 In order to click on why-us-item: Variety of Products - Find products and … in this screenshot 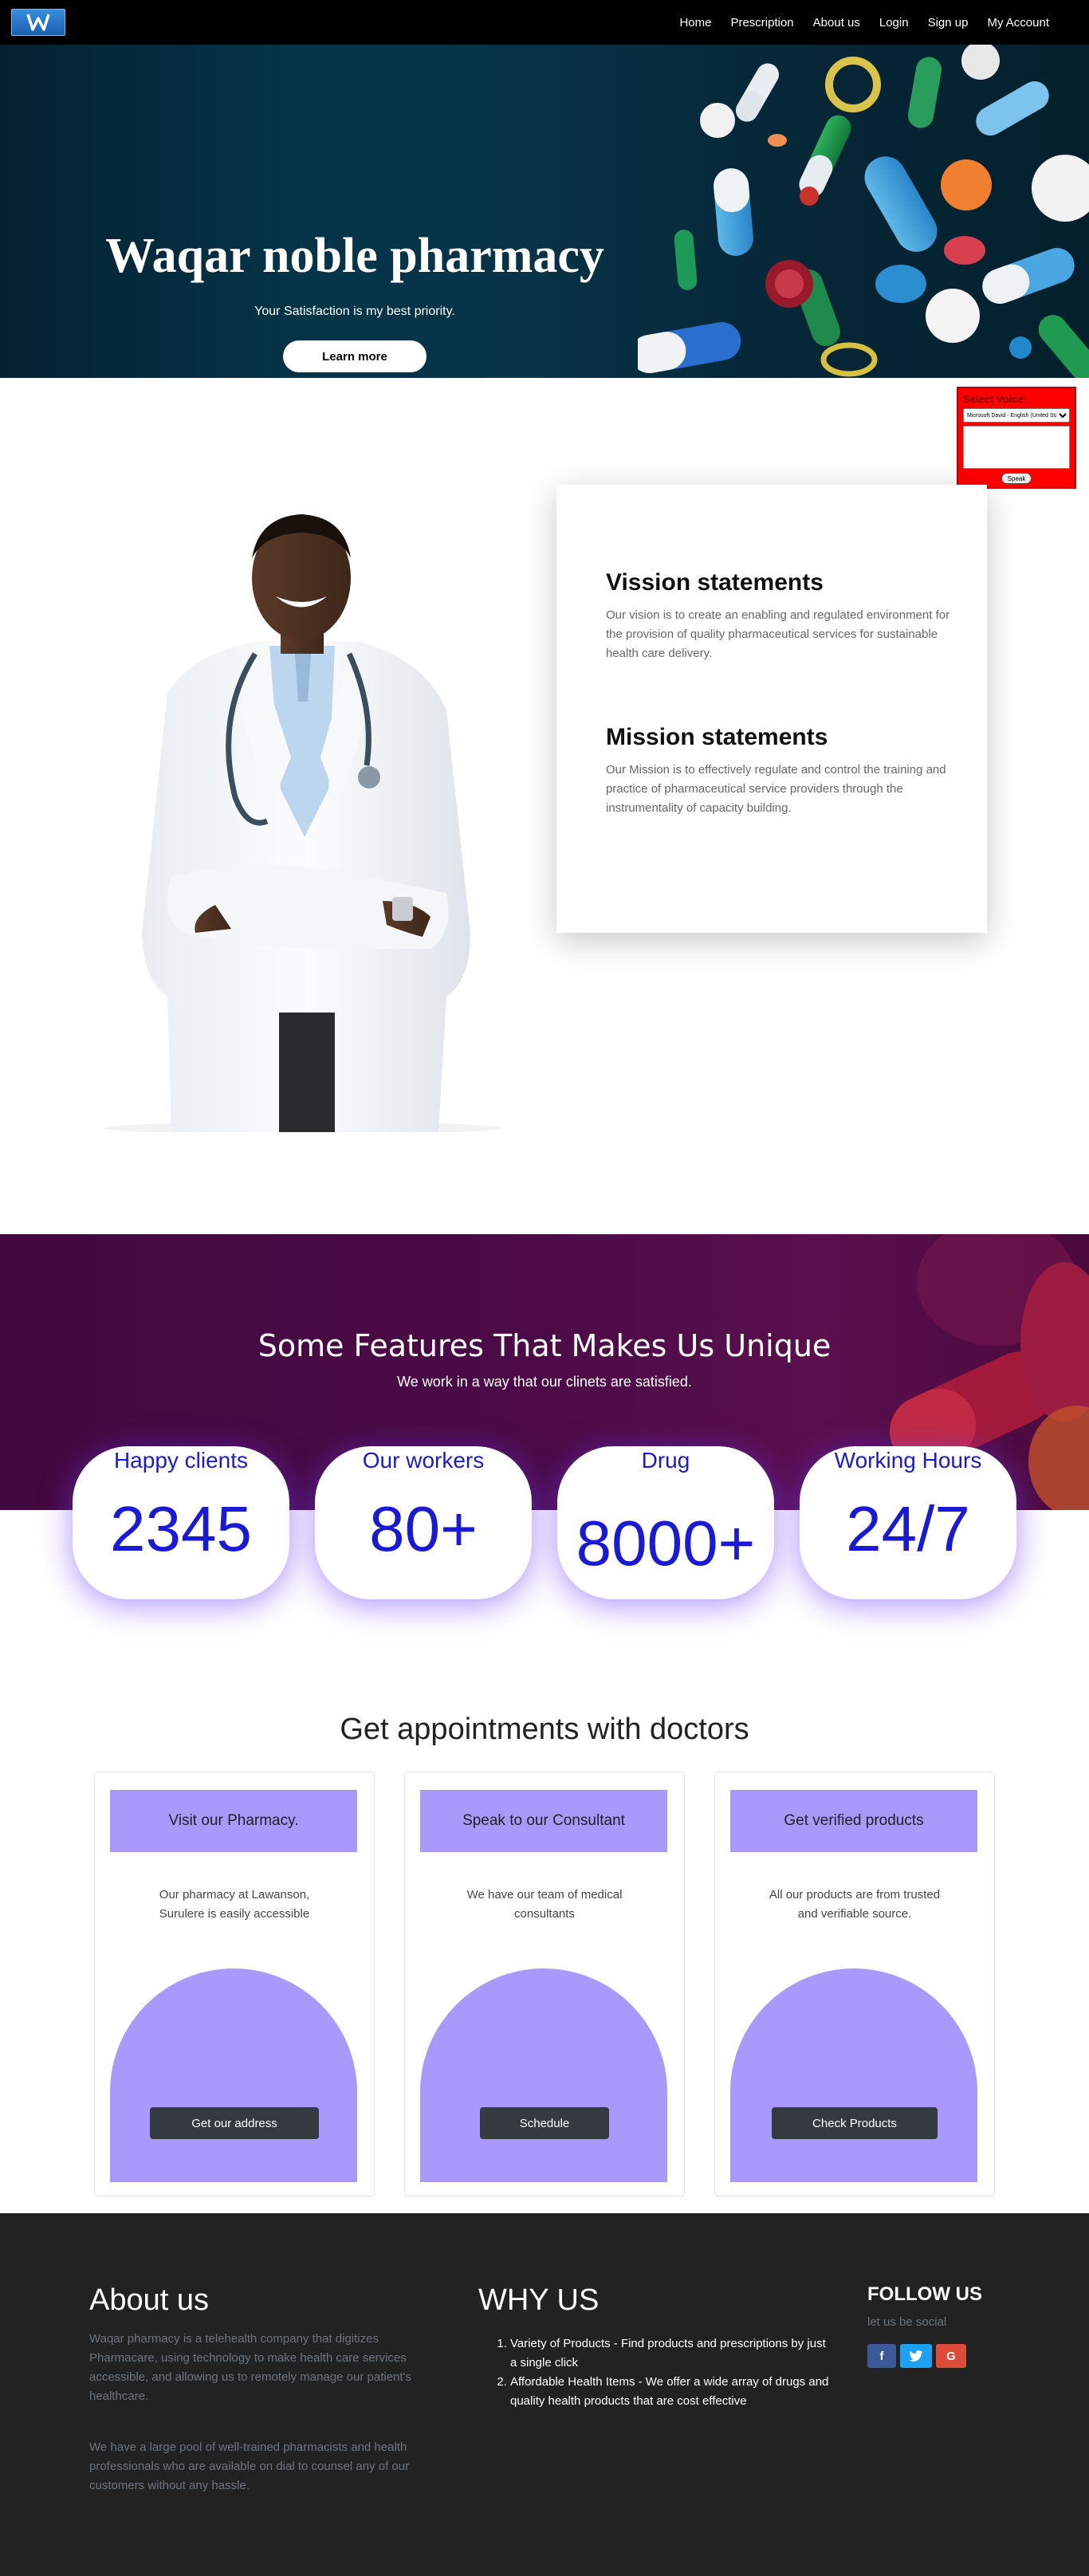, I will do `click(669, 2354)`.